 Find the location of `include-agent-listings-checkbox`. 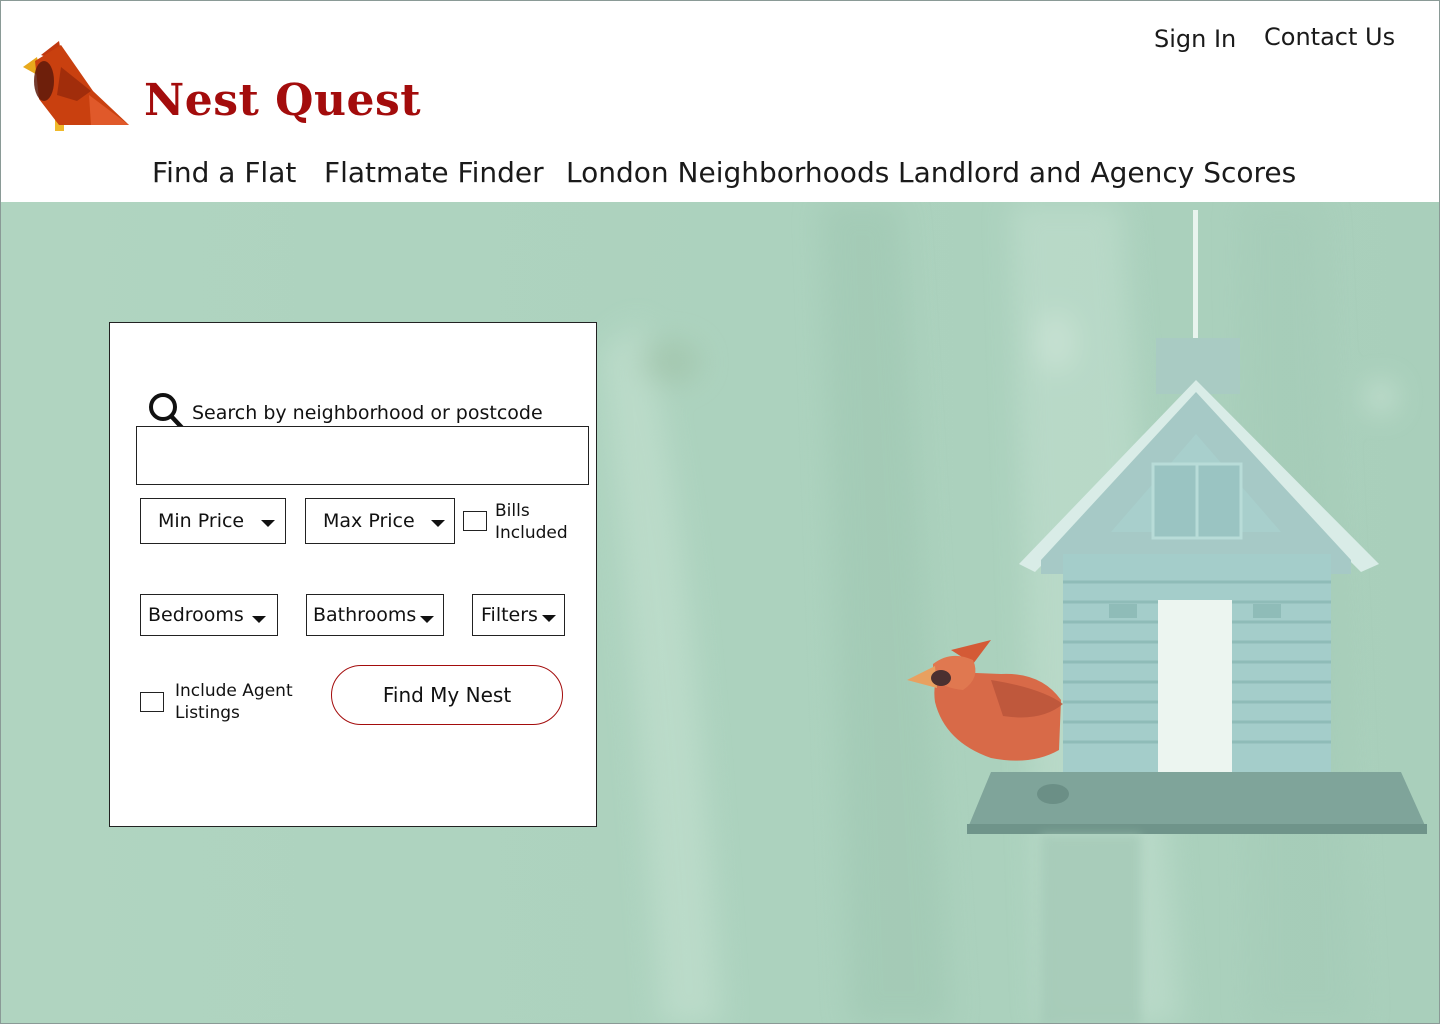

include-agent-listings-checkbox is located at coordinates (152, 702).